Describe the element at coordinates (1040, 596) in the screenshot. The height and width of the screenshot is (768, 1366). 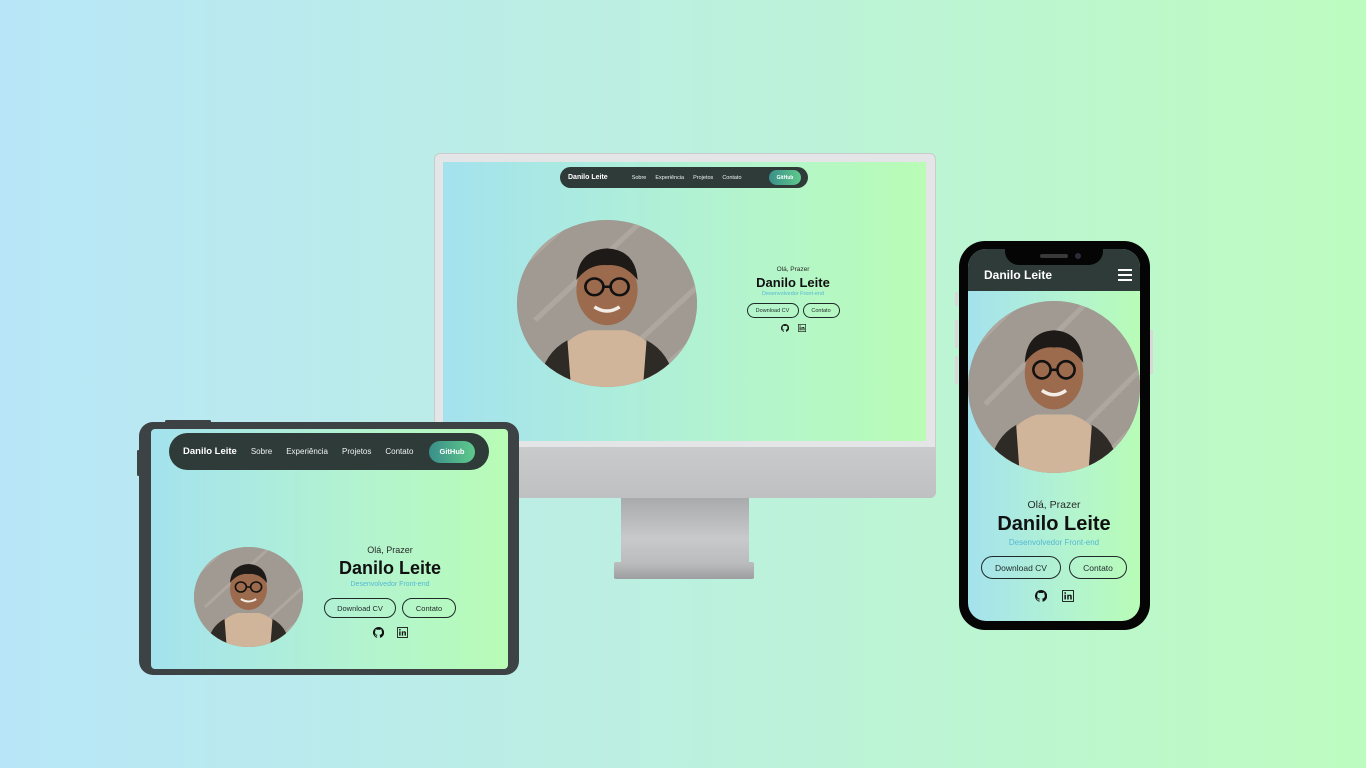
I see `phone-github-icon` at that location.